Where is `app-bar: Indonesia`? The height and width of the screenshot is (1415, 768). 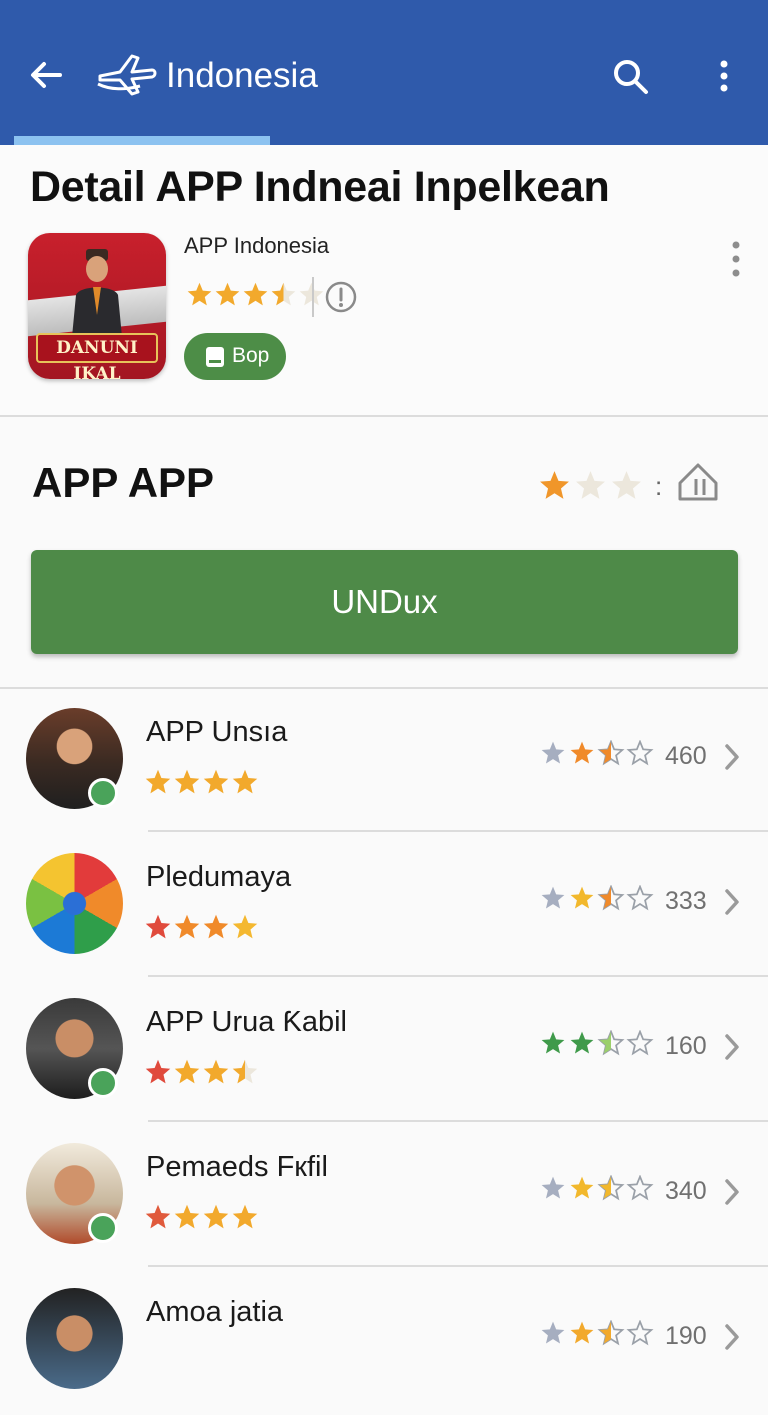 app-bar: Indonesia is located at coordinates (384, 72).